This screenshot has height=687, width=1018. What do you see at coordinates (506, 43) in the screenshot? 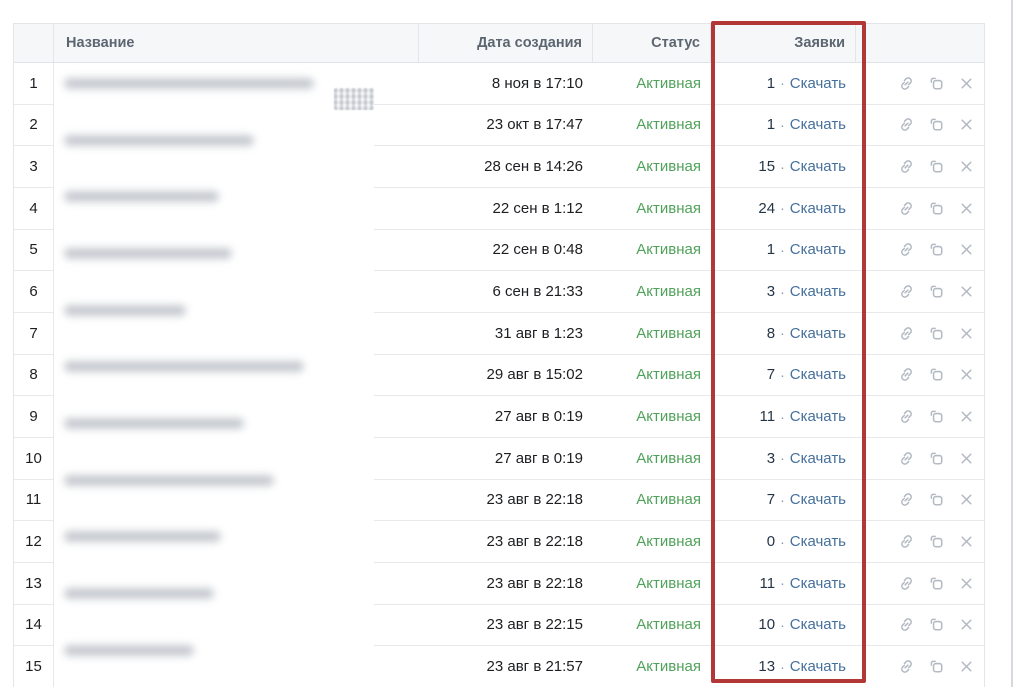
I see `header-created: Дата создания` at bounding box center [506, 43].